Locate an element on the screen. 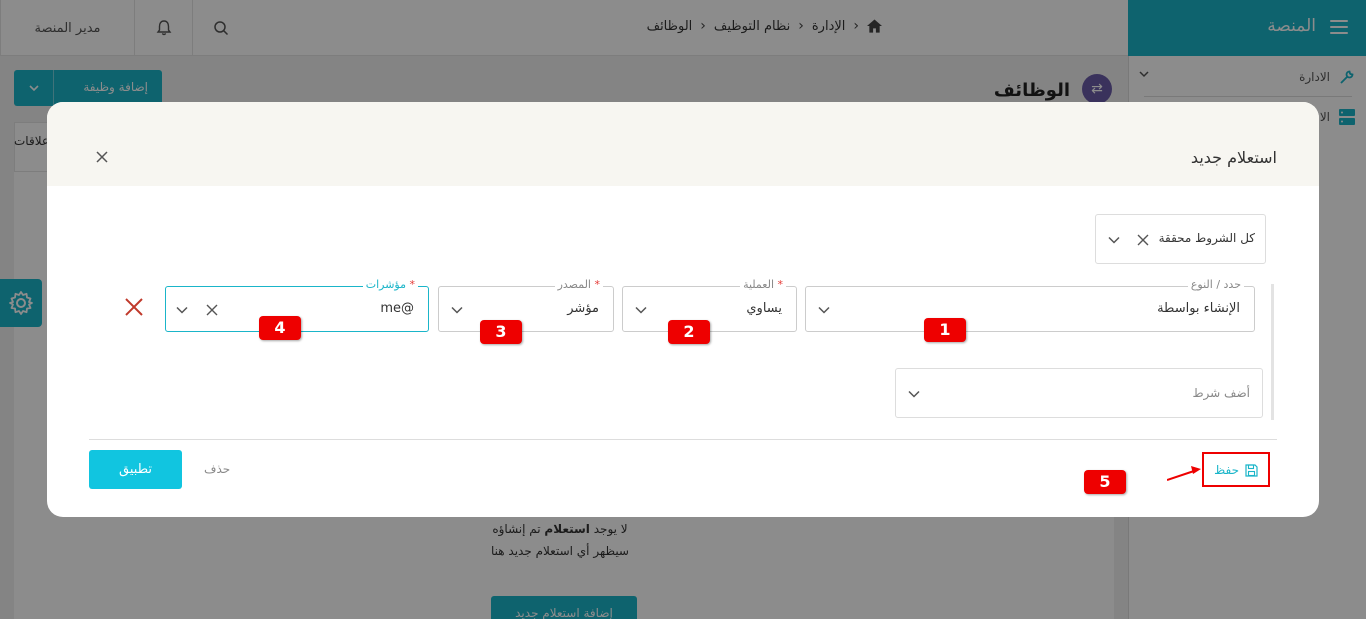 The image size is (1366, 619). apply-button: تطبيق is located at coordinates (135, 469).